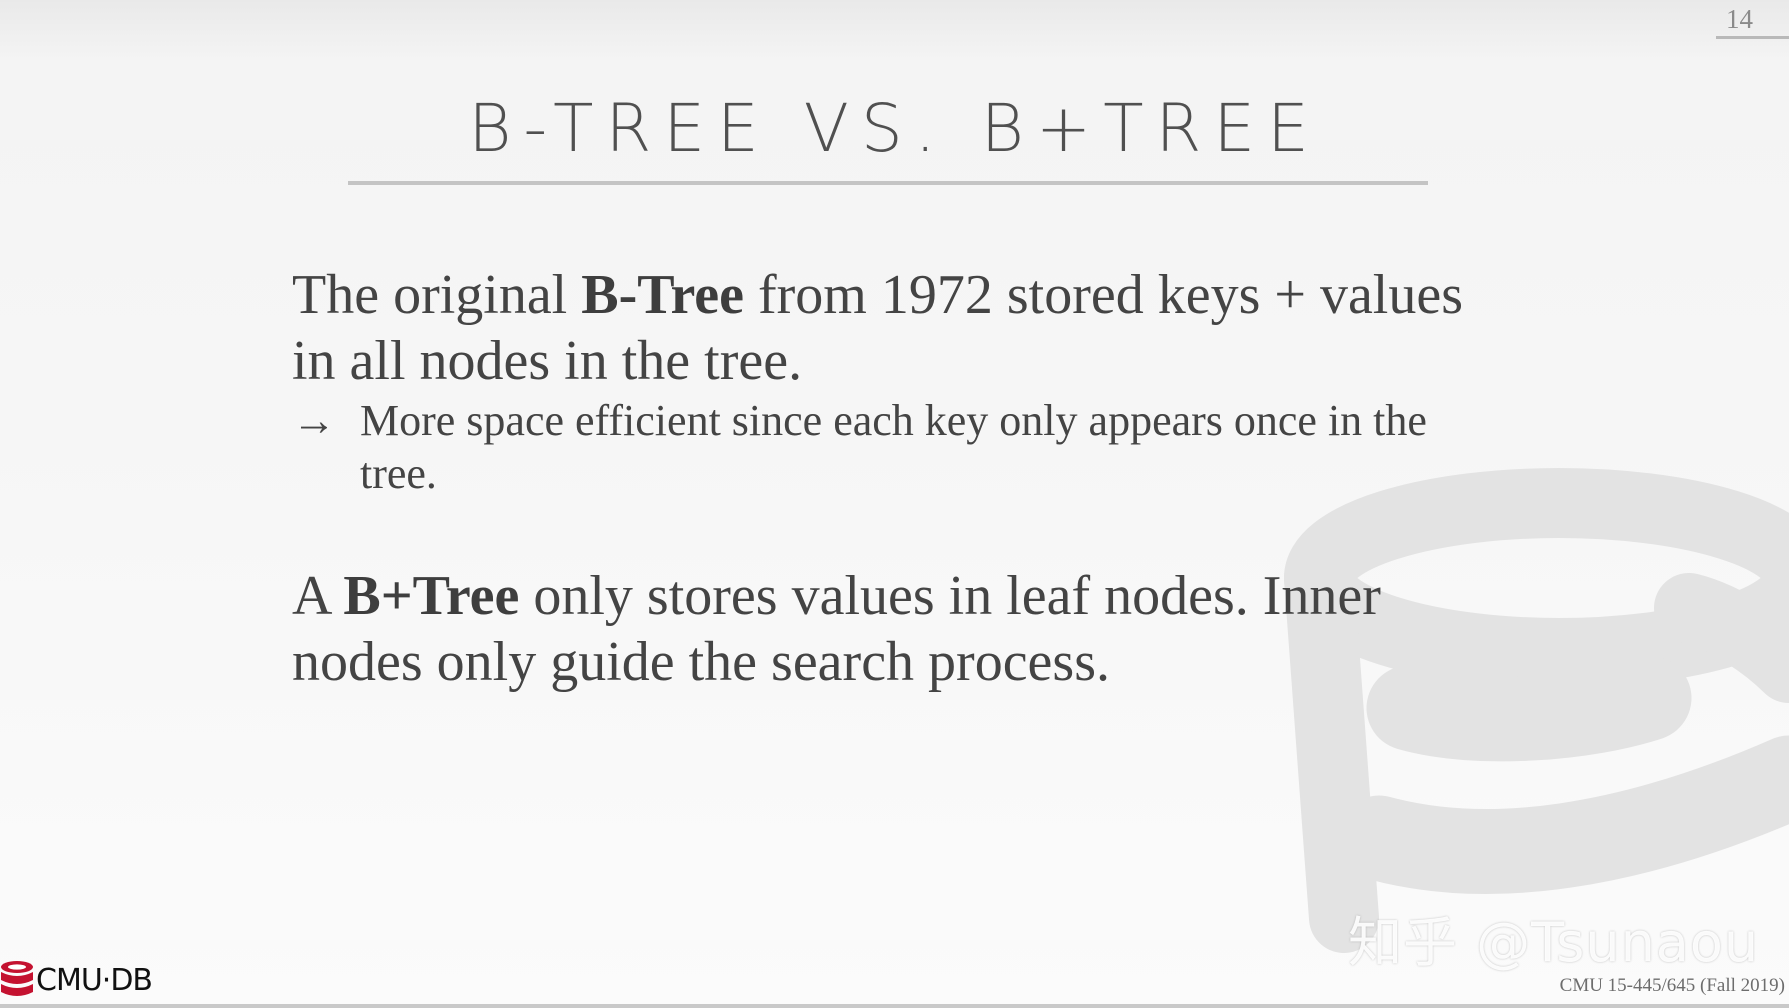  Describe the element at coordinates (94, 980) in the screenshot. I see `cmu-db-logo-text: CMU·DB` at that location.